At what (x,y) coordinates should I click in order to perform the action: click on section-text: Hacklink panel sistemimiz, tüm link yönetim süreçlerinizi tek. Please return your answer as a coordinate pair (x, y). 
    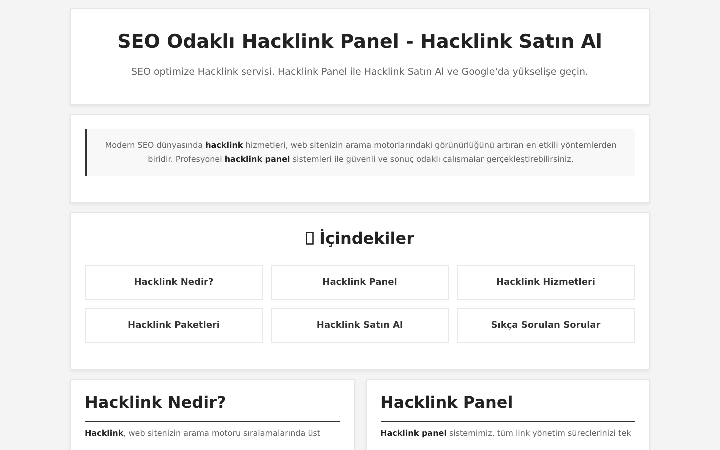
    Looking at the image, I should click on (506, 433).